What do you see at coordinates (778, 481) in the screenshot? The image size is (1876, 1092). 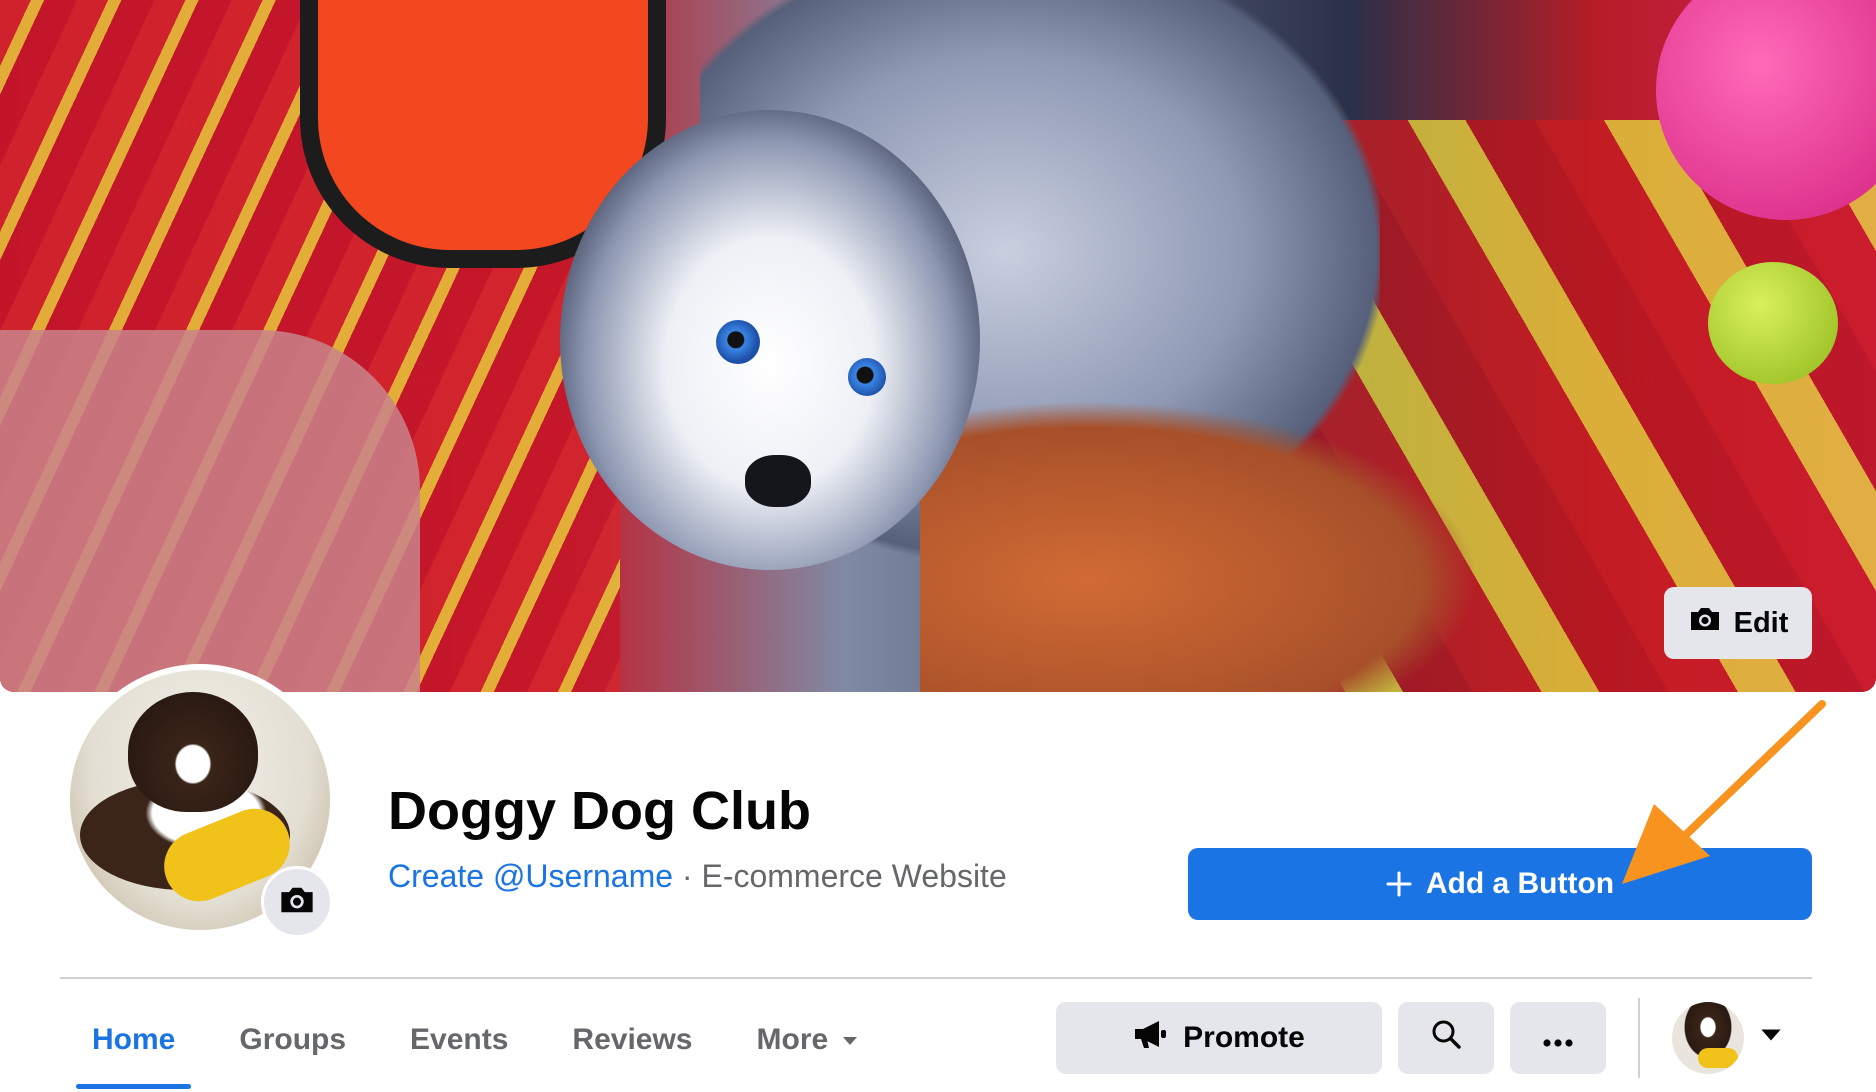 I see `cover-dog-nose` at bounding box center [778, 481].